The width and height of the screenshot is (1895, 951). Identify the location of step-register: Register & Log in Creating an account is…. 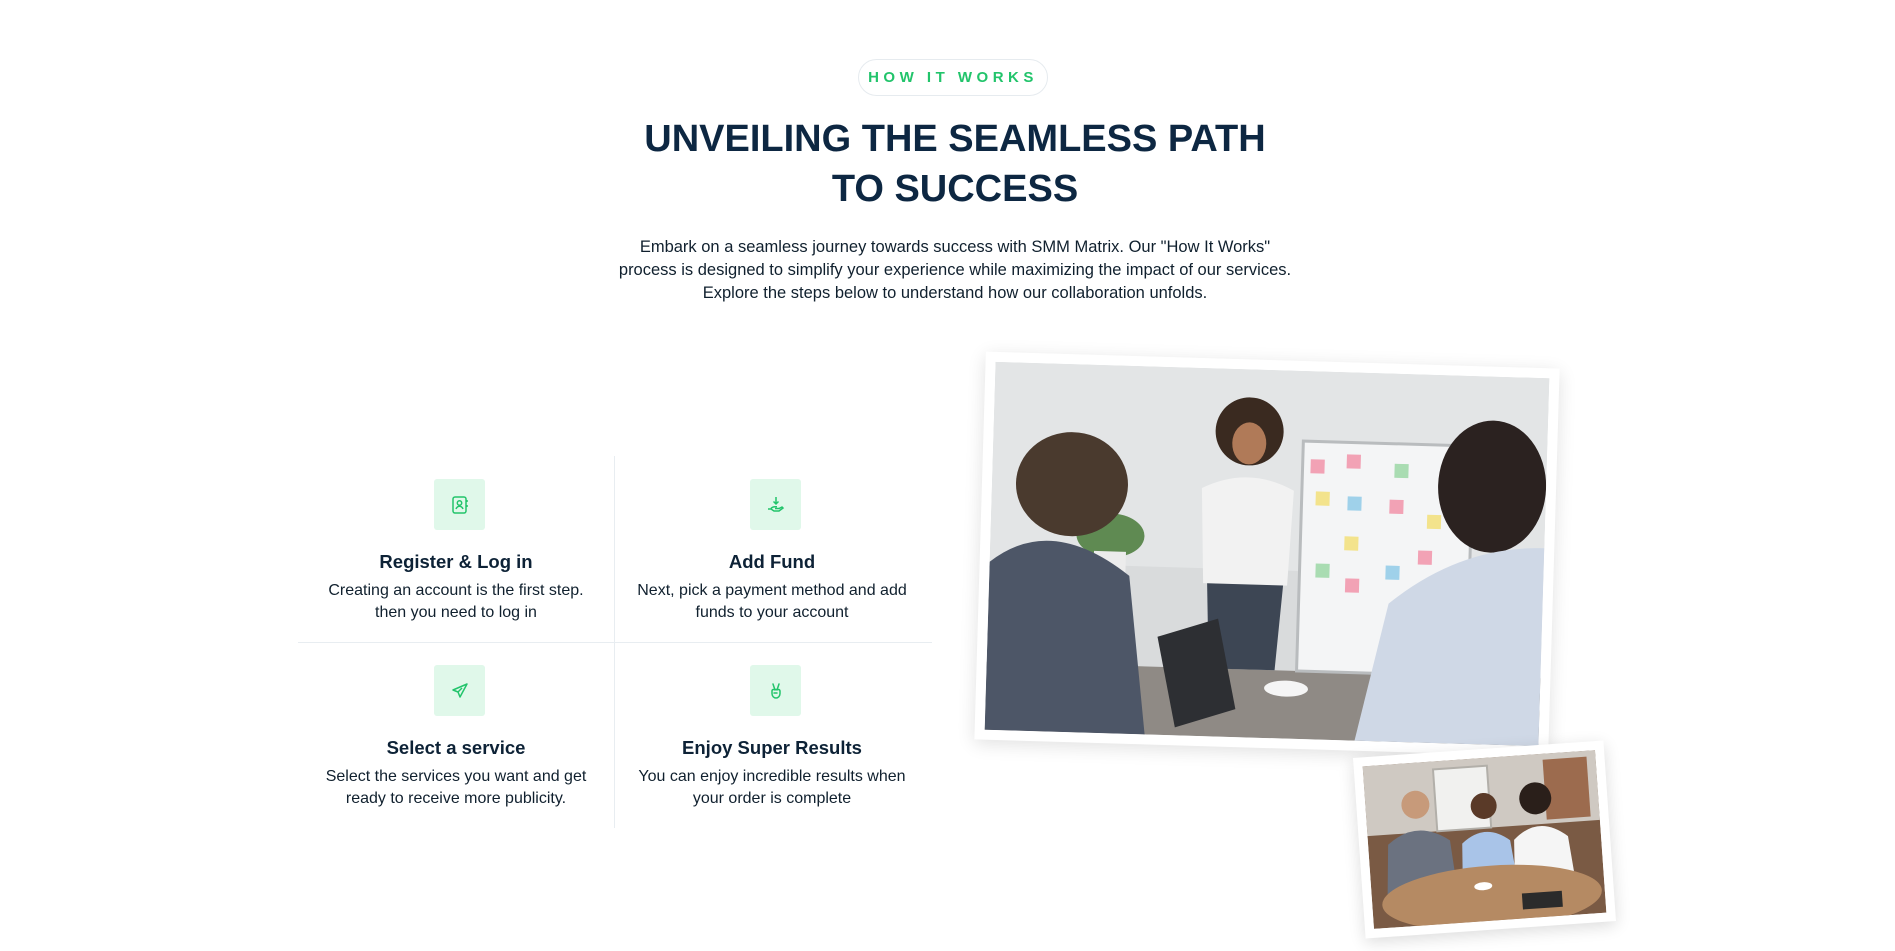
(456, 549).